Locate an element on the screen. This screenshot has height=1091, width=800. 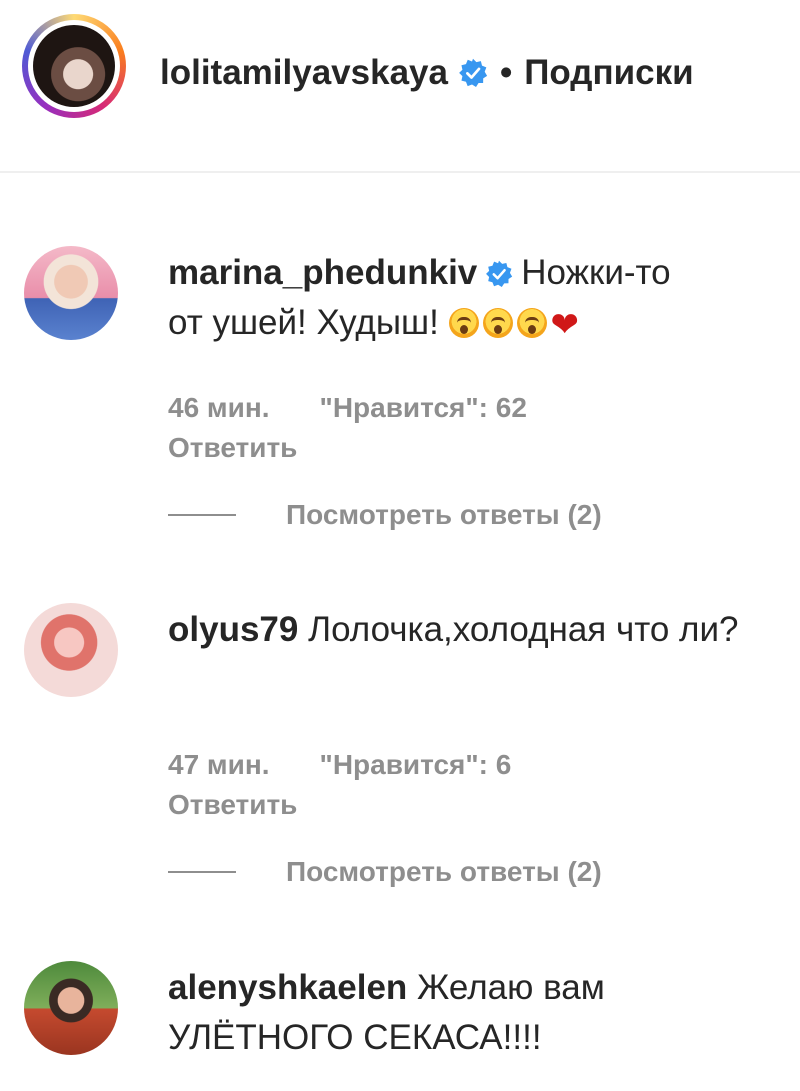
header-line: lolitamilyavskaya • Подписки is located at coordinates (427, 73).